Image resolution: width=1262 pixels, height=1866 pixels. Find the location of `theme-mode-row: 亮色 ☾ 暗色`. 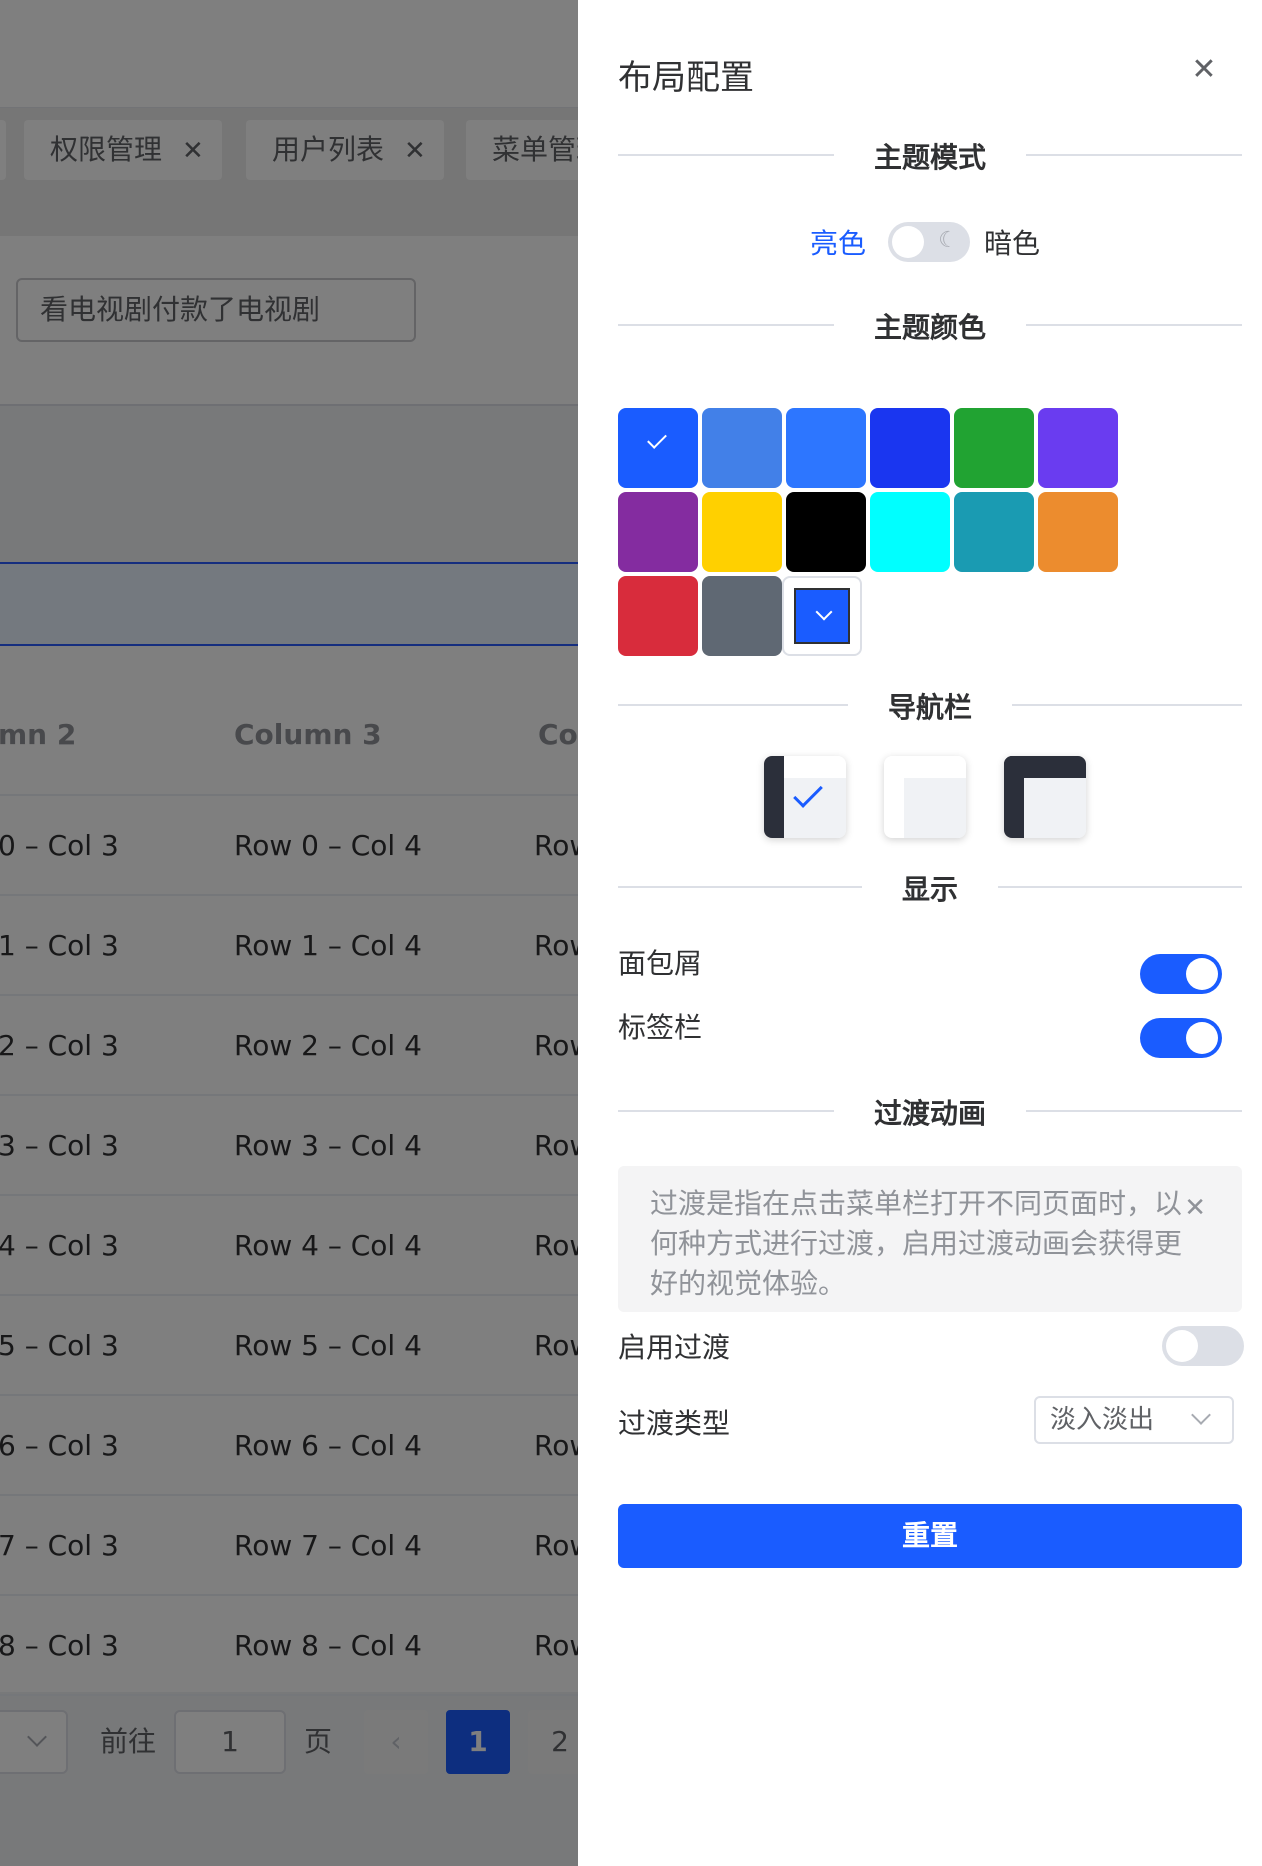

theme-mode-row: 亮色 ☾ 暗色 is located at coordinates (920, 242).